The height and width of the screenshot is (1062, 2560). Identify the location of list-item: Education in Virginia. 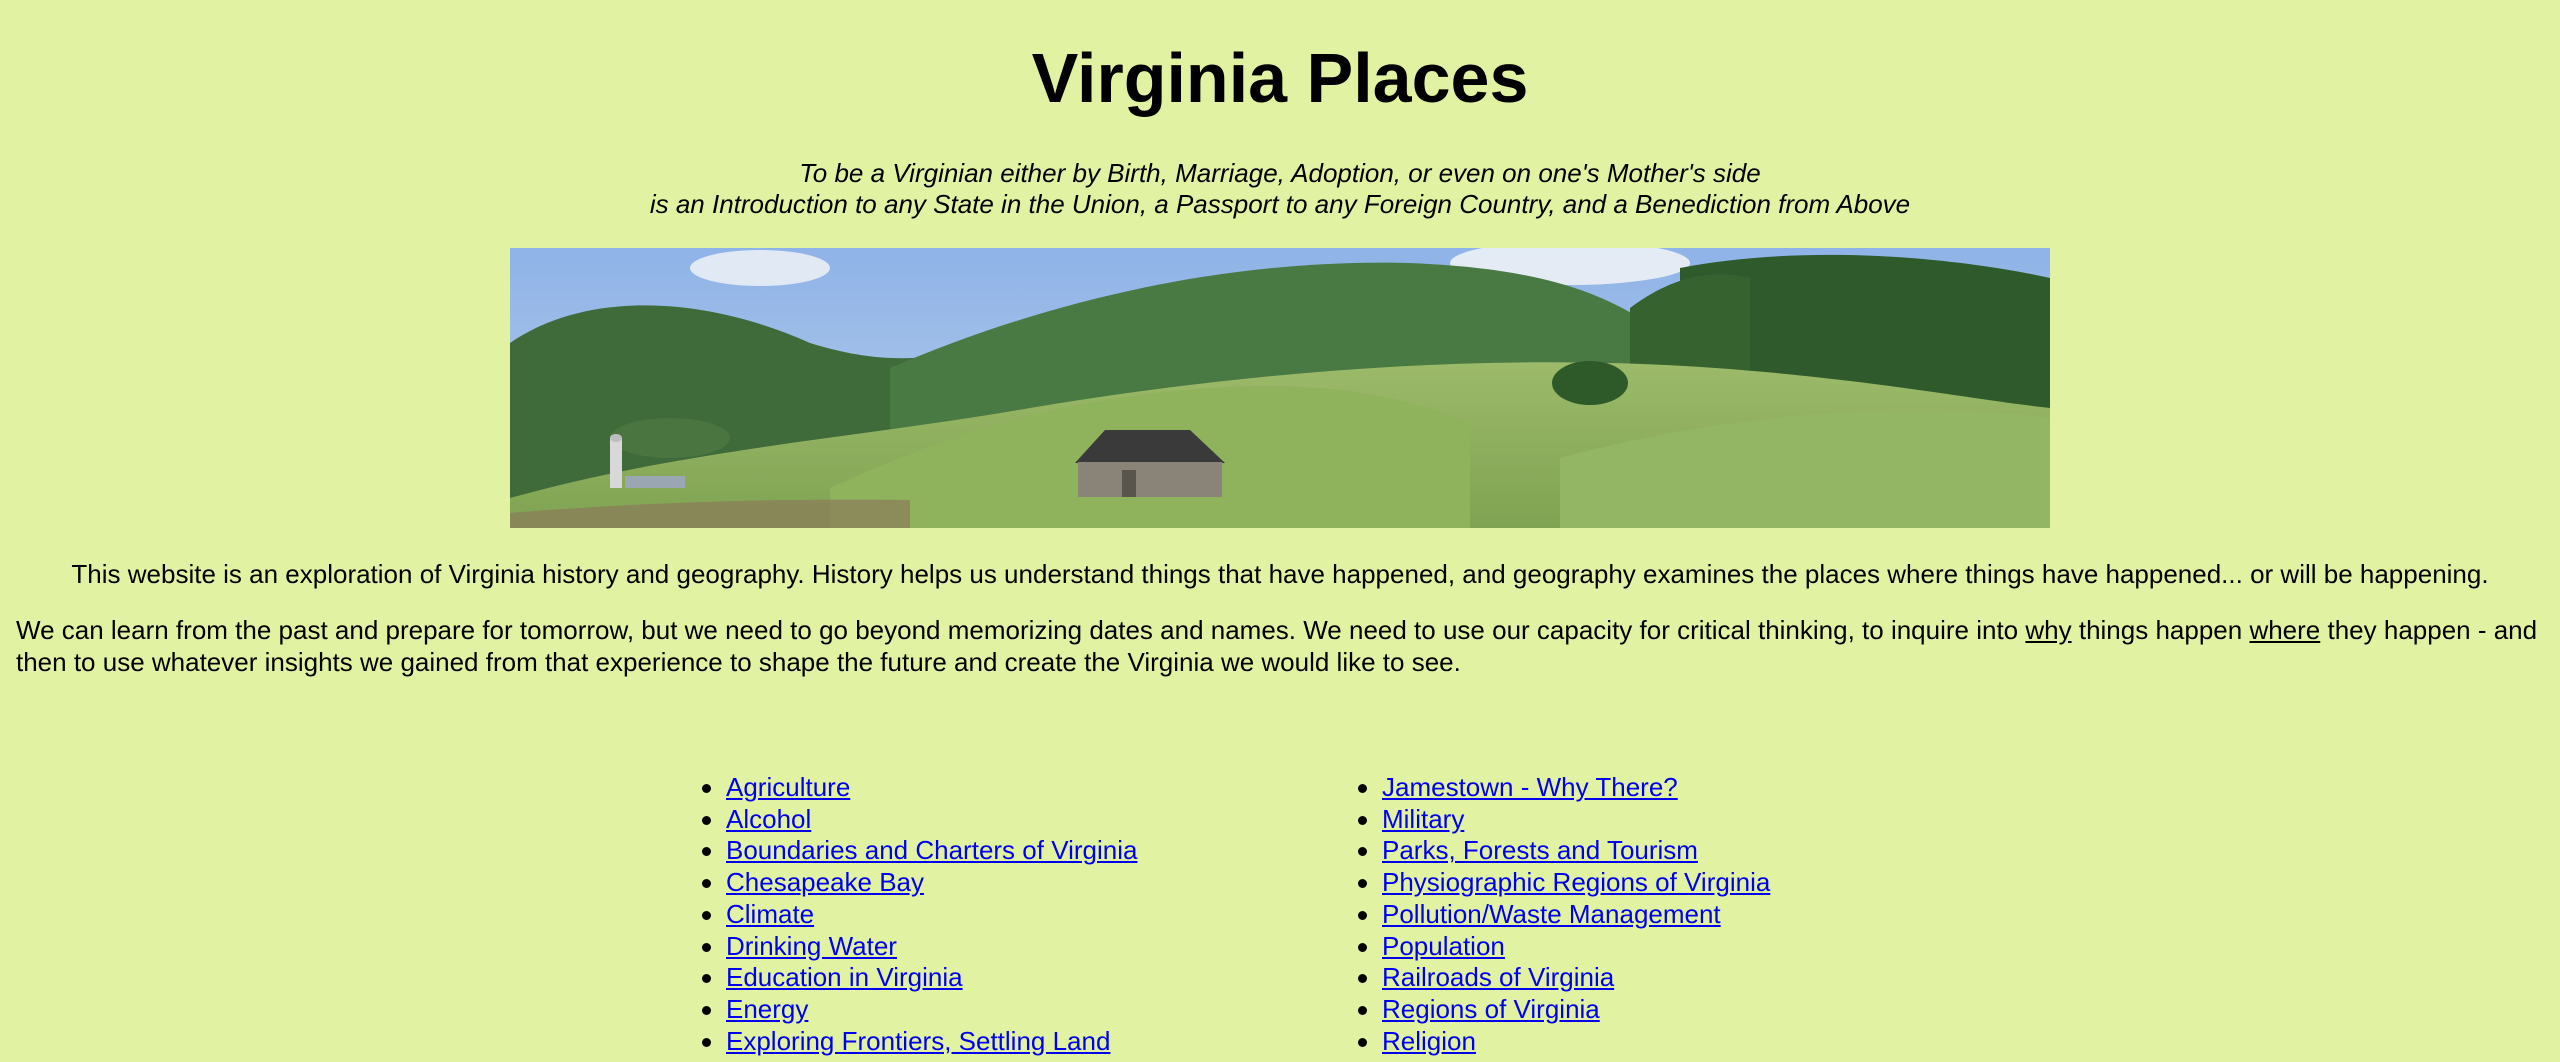
(919, 978).